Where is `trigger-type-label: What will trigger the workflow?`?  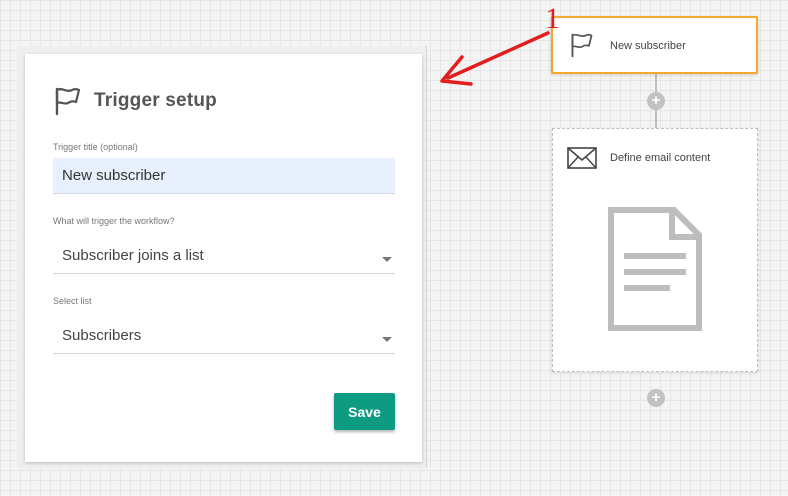 trigger-type-label: What will trigger the workflow? is located at coordinates (114, 221).